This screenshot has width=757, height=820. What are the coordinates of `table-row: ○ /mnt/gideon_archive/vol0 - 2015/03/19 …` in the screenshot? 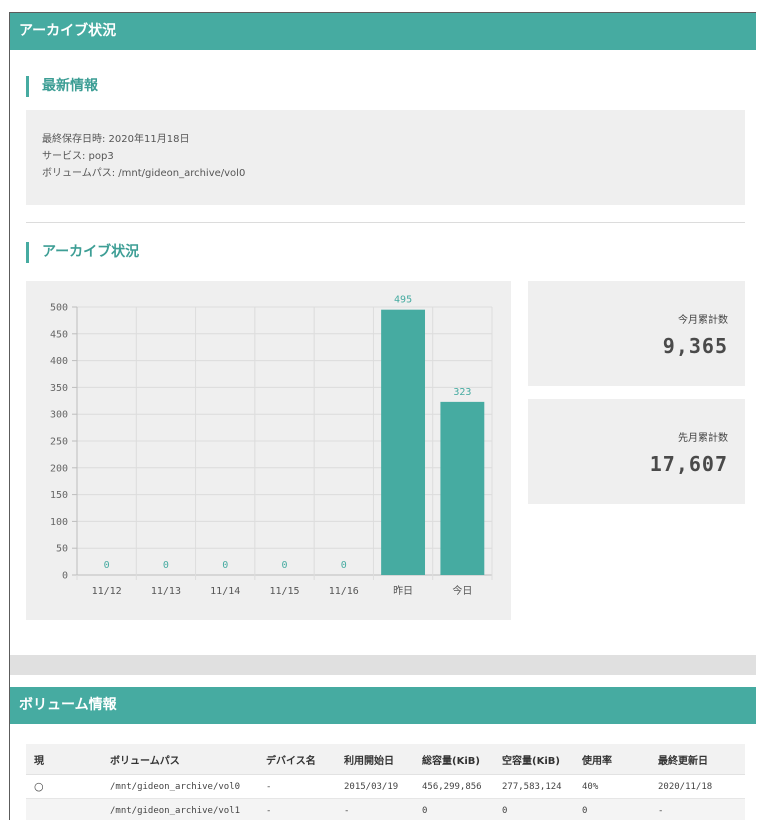 It's located at (385, 787).